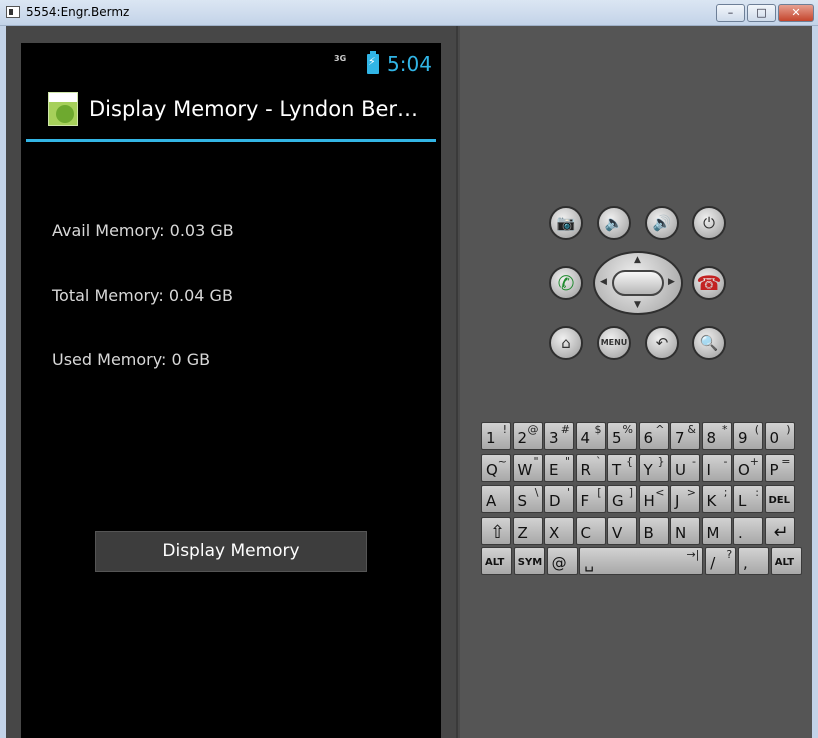  I want to click on key-1-2: E ", so click(559, 468).